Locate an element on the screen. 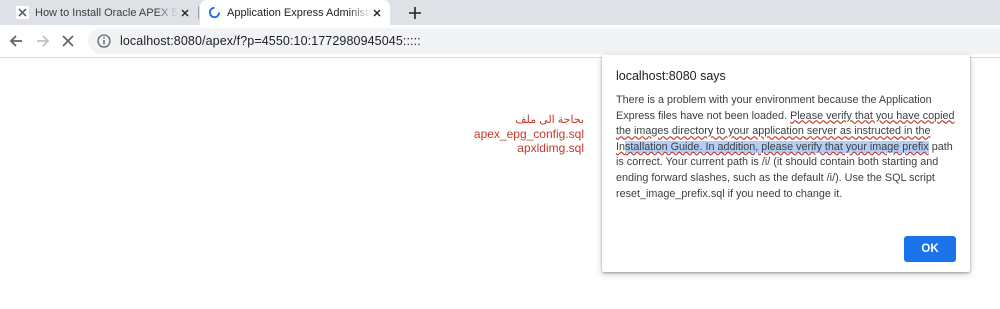  dialog-title: localhost:8080 says is located at coordinates (671, 76).